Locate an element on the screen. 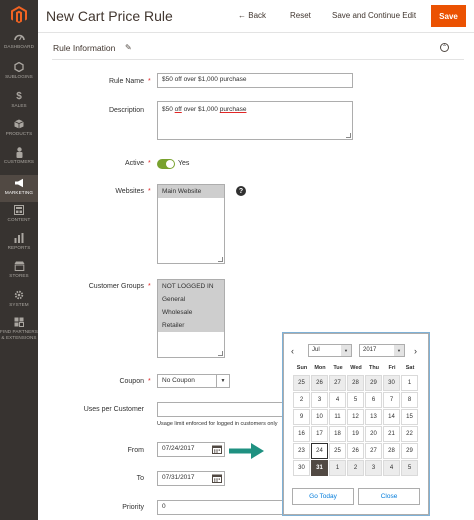 Image resolution: width=474 pixels, height=520 pixels. description-text: off is located at coordinates (178, 109).